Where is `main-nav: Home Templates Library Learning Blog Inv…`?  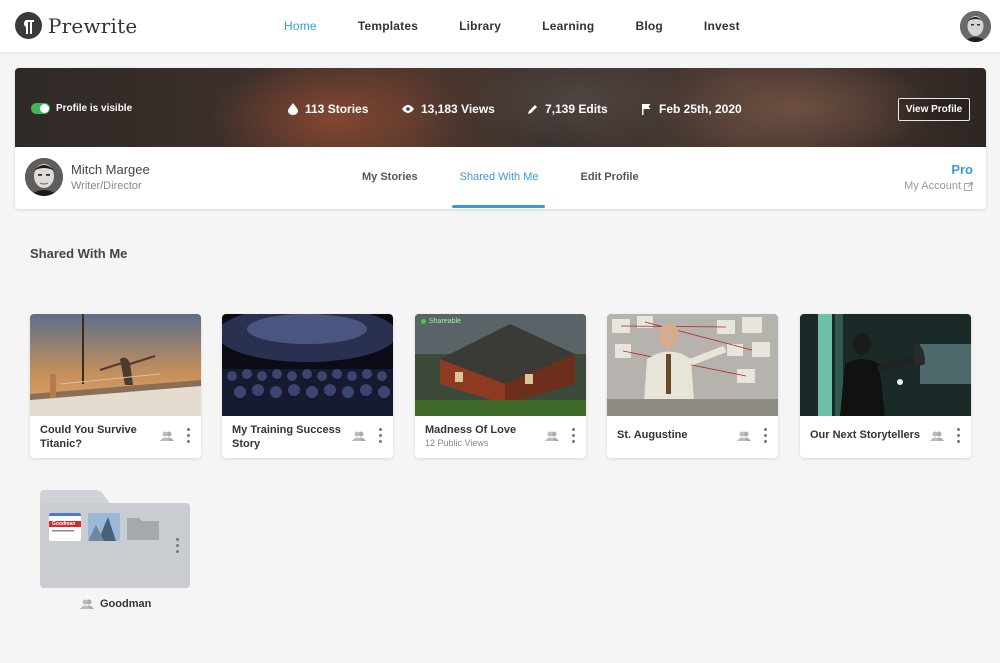 main-nav: Home Templates Library Learning Blog Inv… is located at coordinates (532, 26).